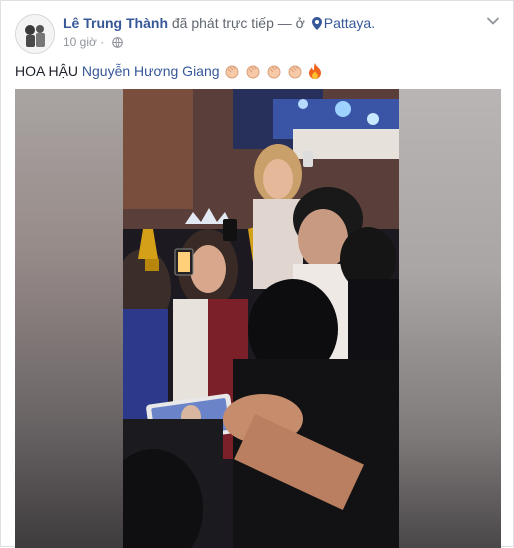  What do you see at coordinates (117, 42) in the screenshot?
I see `globe-icon` at bounding box center [117, 42].